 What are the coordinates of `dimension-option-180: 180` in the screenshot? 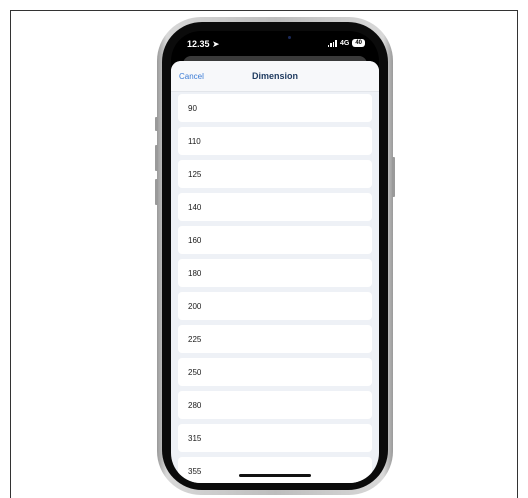 It's located at (275, 273).